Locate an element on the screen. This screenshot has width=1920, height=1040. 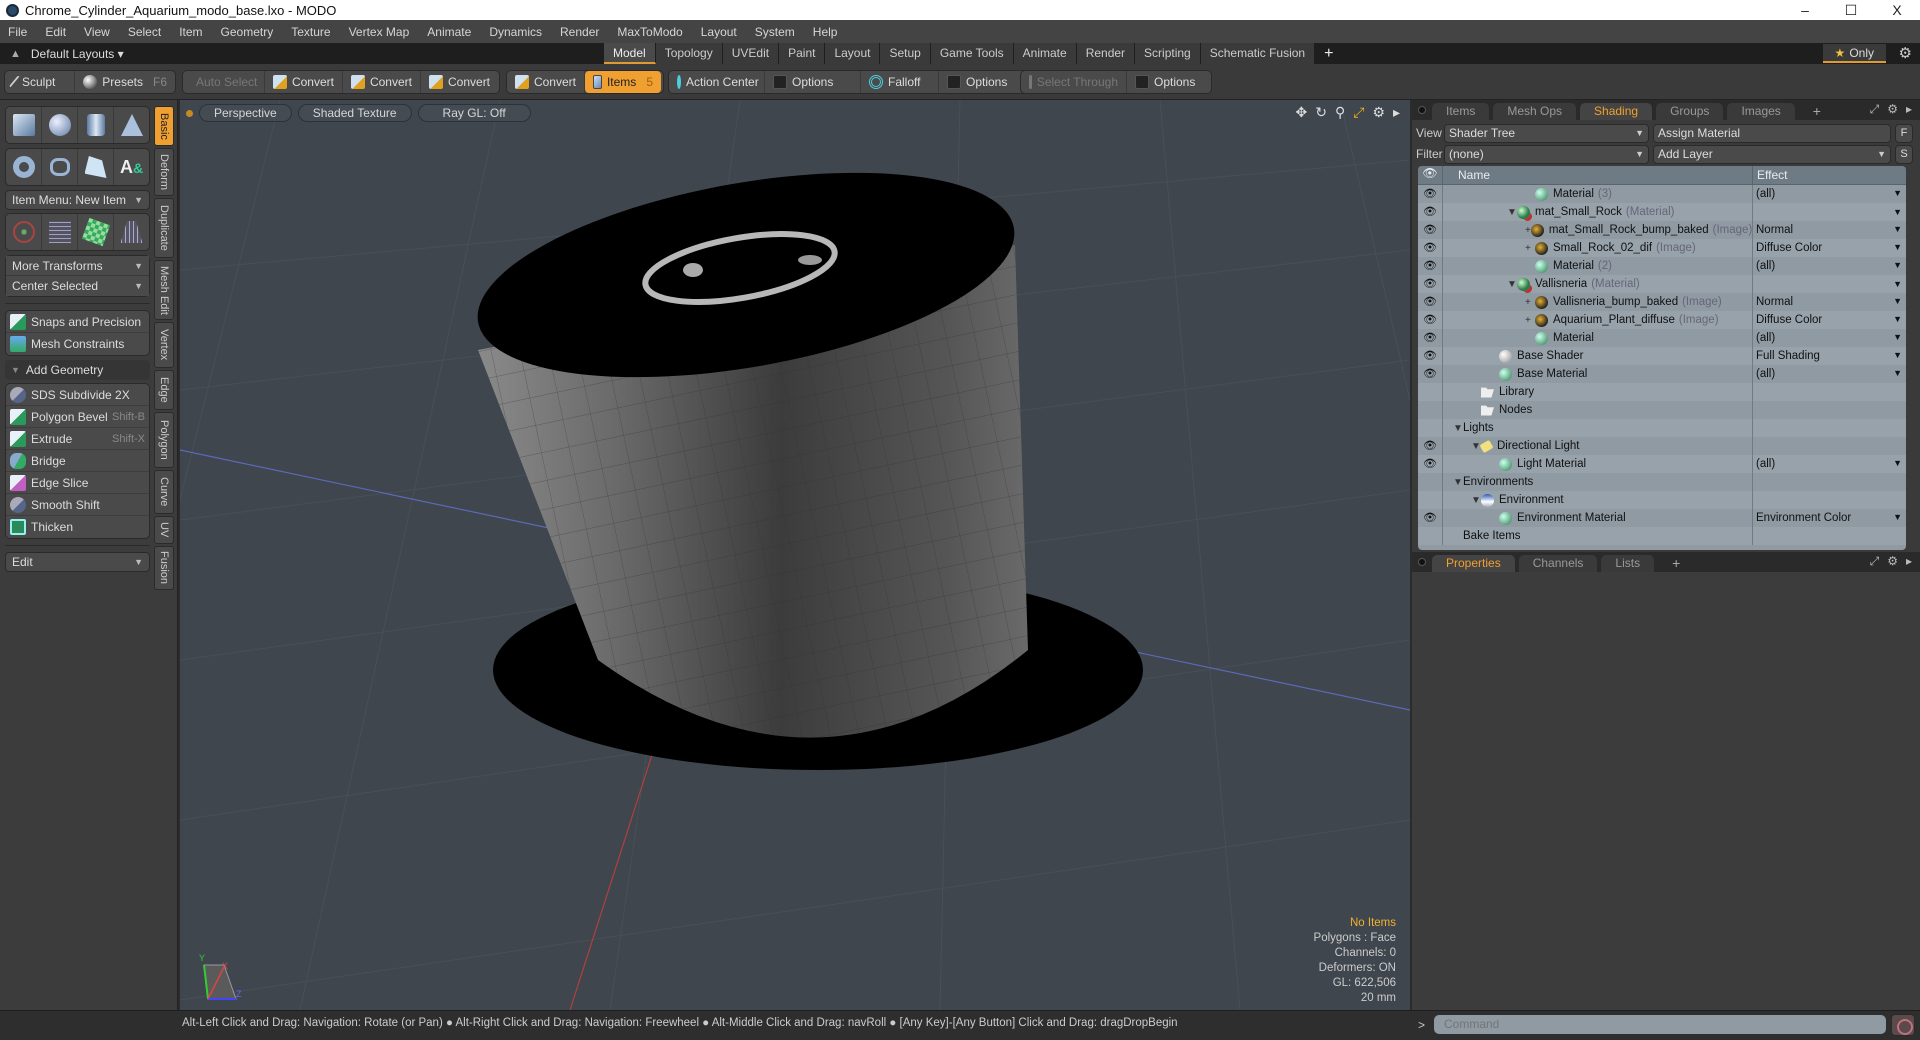
menu-maxtomodo: MaxToModo is located at coordinates (649, 32).